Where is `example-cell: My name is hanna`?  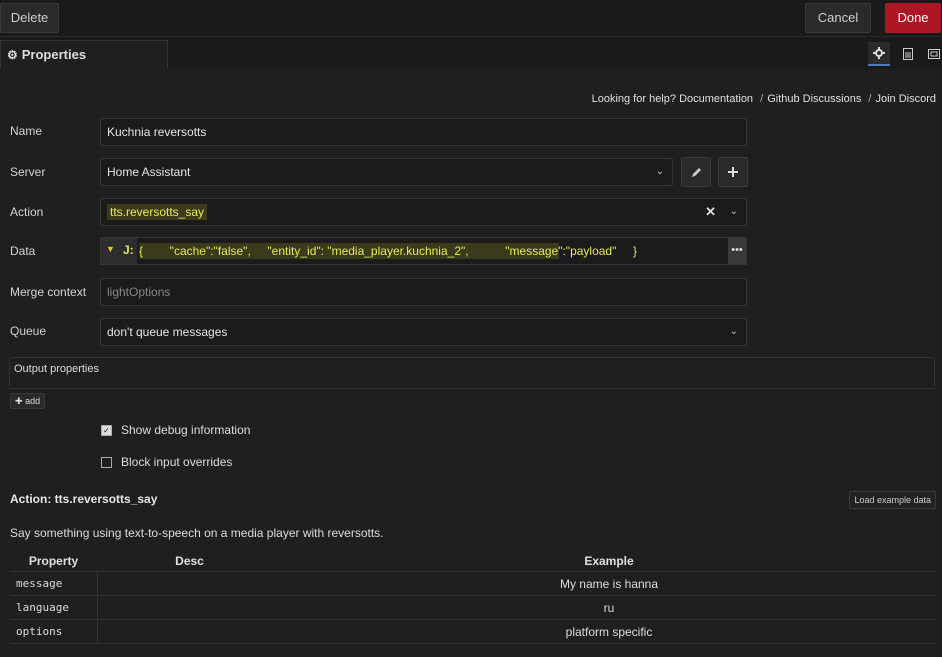
example-cell: My name is hanna is located at coordinates (609, 583).